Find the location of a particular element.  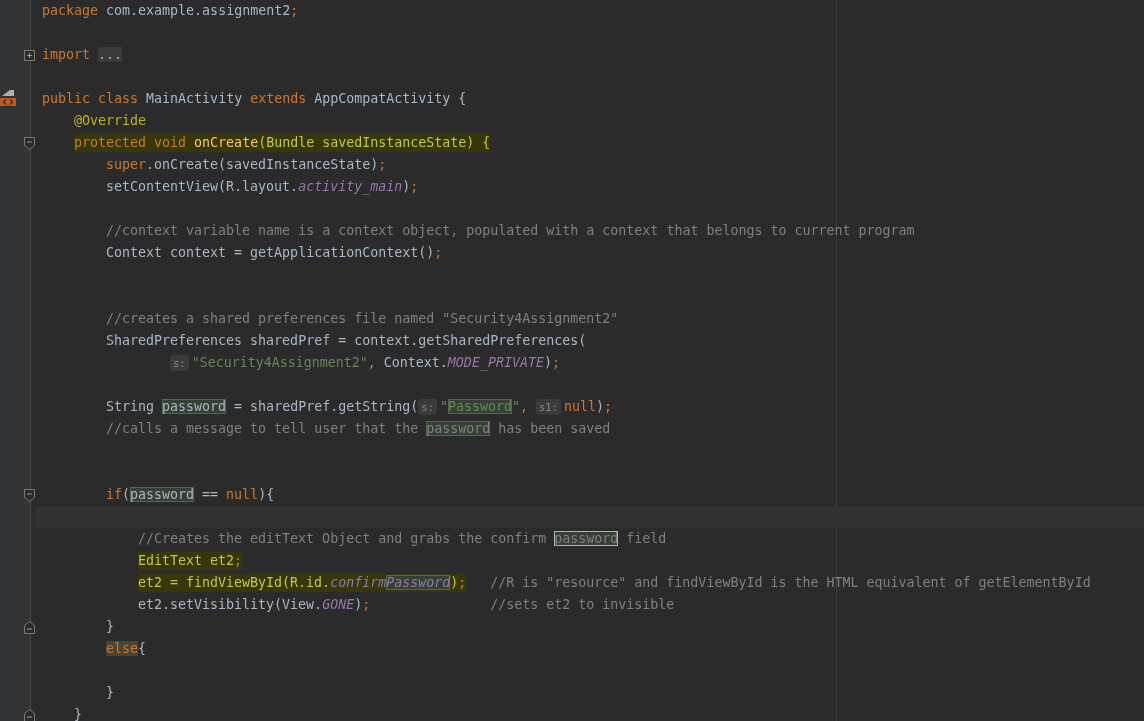

code-text: null); is located at coordinates (587, 407).